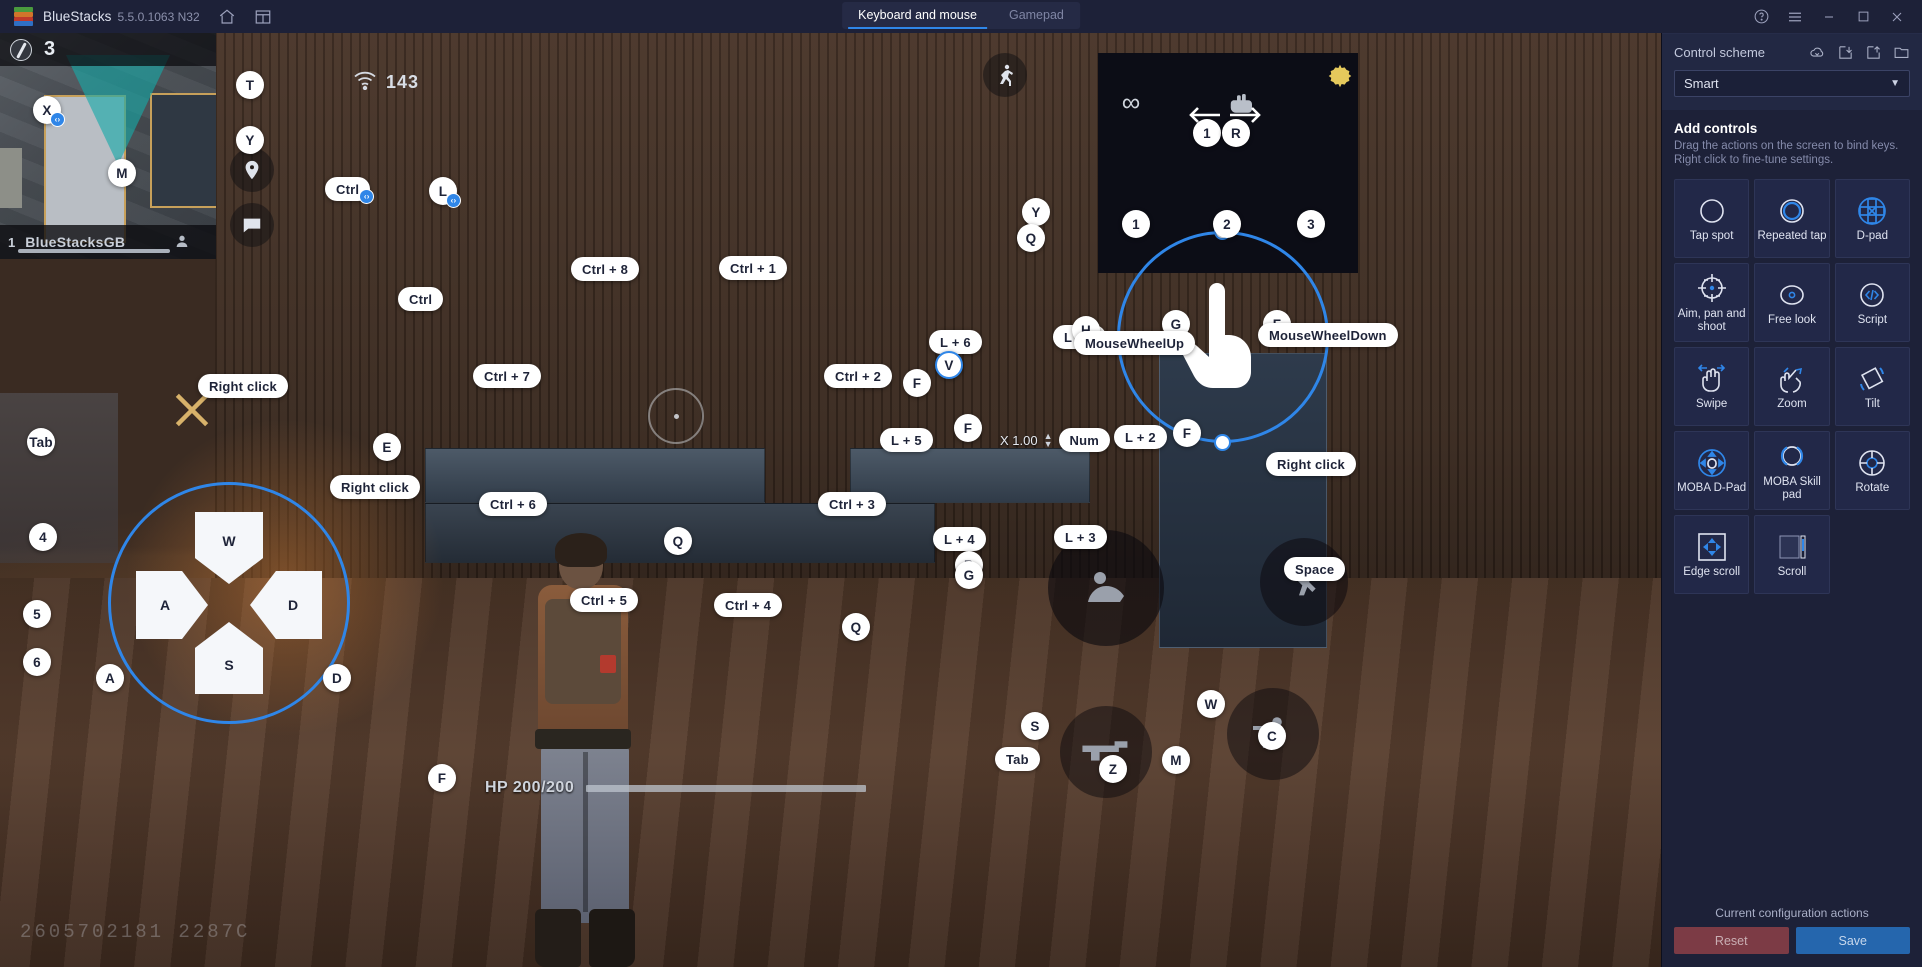 This screenshot has width=1922, height=967. What do you see at coordinates (1035, 726) in the screenshot?
I see `key-badge-s: S` at bounding box center [1035, 726].